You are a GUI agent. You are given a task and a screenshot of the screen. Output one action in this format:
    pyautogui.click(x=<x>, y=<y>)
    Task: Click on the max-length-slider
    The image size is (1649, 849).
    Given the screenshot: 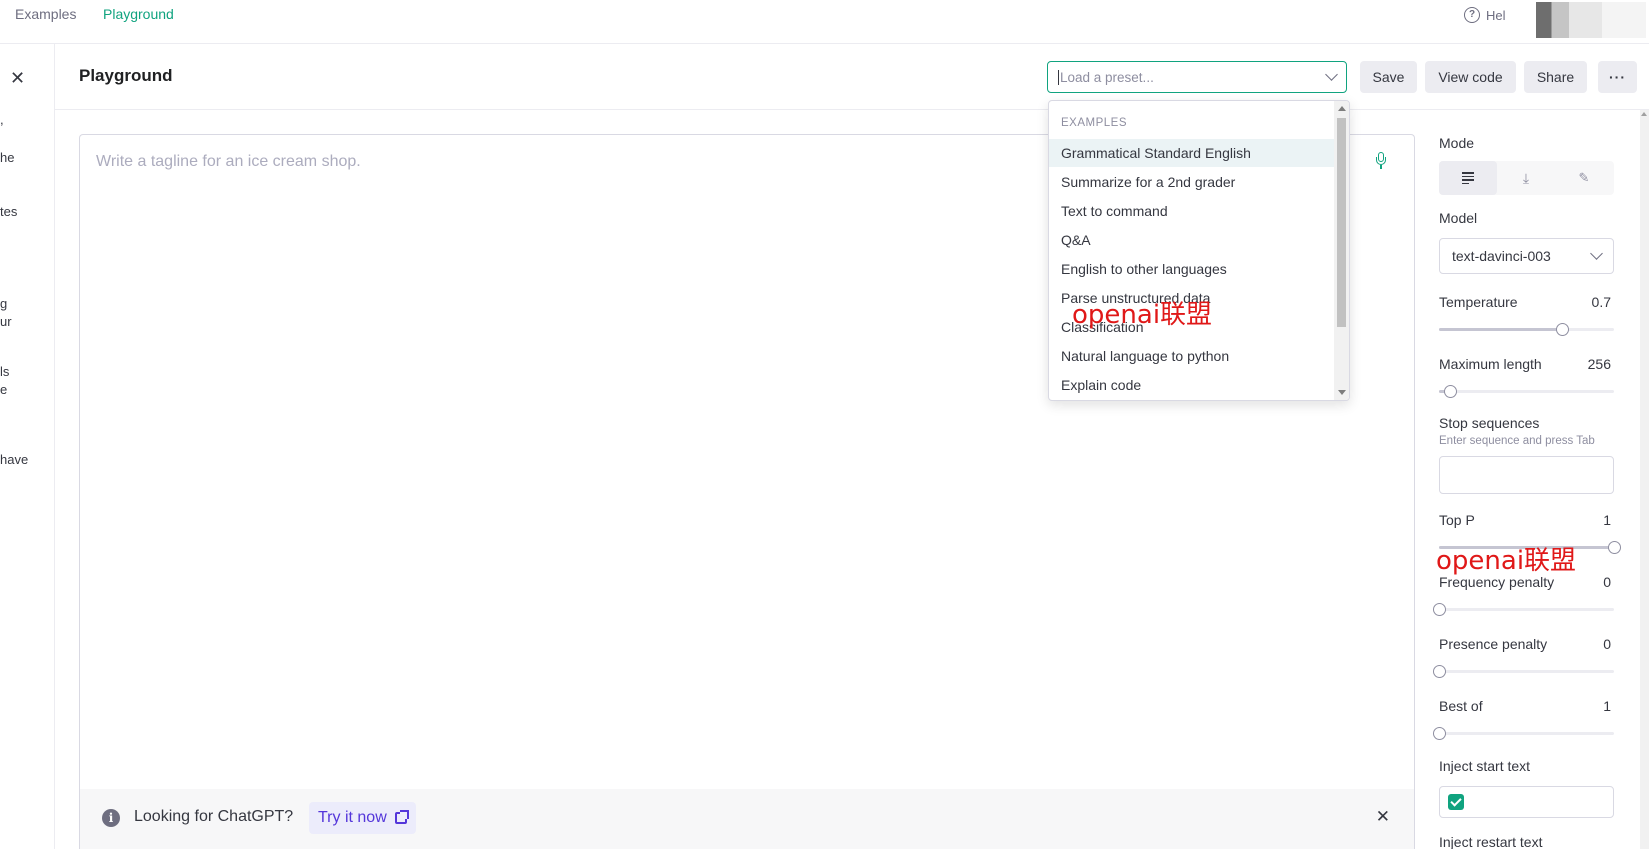 What is the action you would take?
    pyautogui.click(x=1526, y=391)
    